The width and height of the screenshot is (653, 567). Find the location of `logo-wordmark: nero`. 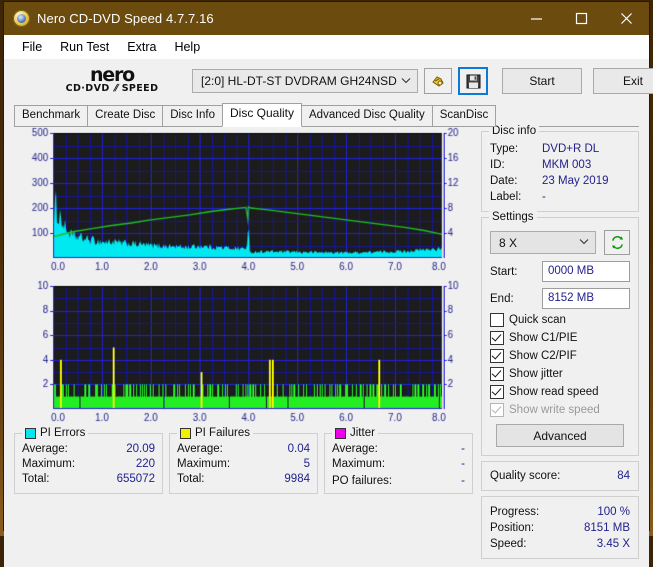

logo-wordmark: nero is located at coordinates (112, 75).